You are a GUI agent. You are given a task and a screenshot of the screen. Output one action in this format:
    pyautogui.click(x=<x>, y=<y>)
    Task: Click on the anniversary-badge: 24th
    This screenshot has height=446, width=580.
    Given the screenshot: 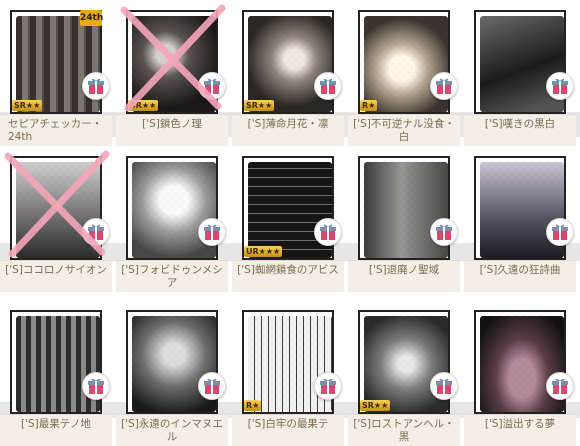 What is the action you would take?
    pyautogui.click(x=91, y=18)
    